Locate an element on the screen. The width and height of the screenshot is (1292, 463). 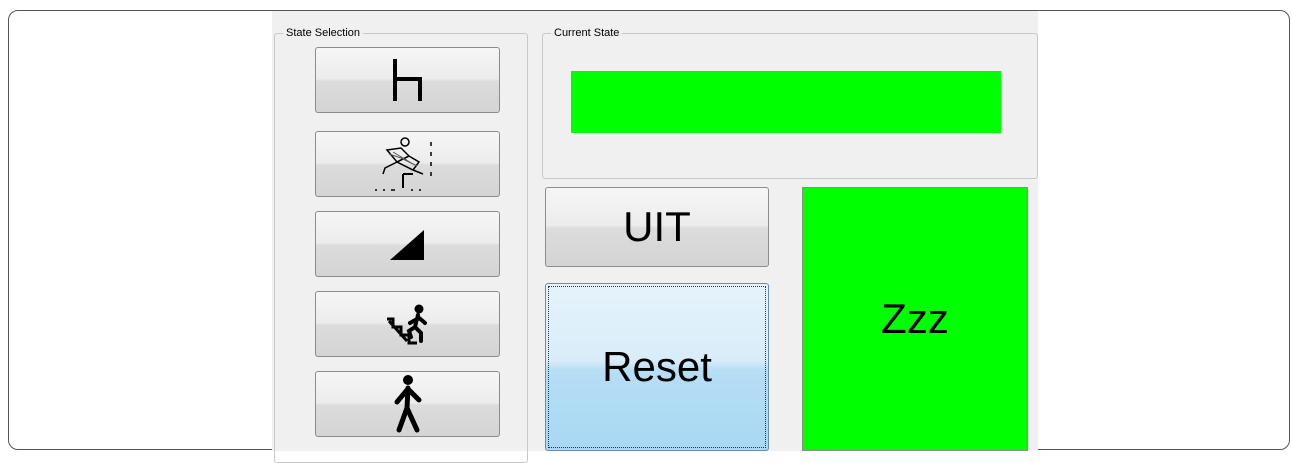
reset-button-label: Reset is located at coordinates (657, 366).